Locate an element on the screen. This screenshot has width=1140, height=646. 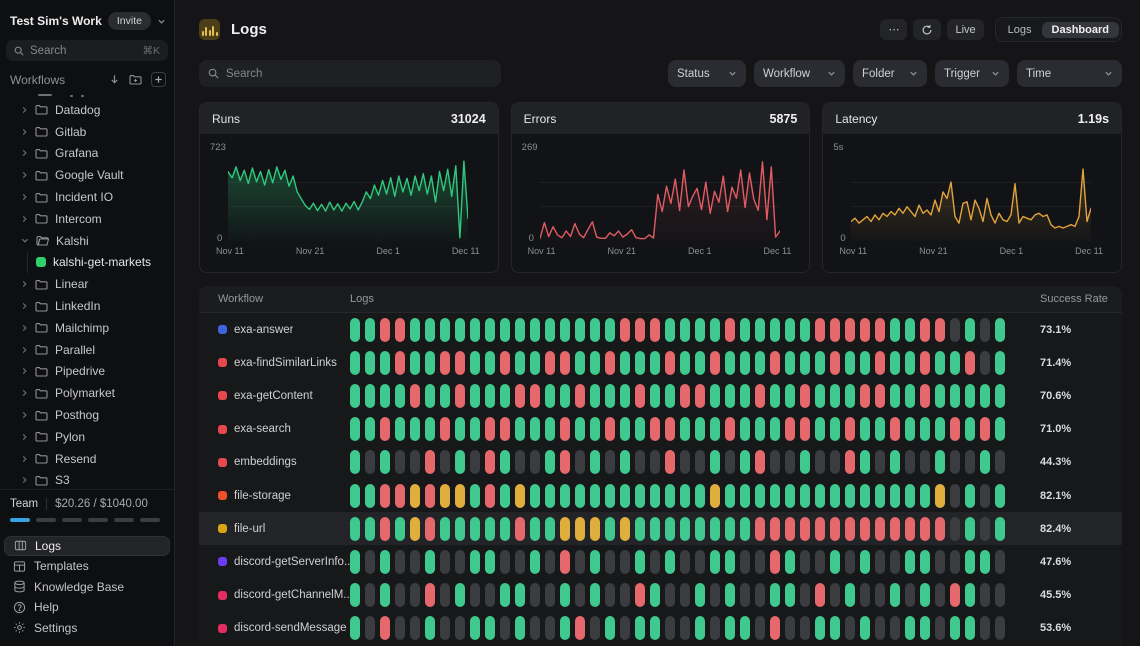
table-row-discord-getserverinfo-: discord-getServerInfo... 47.6% is located at coordinates (660, 561).